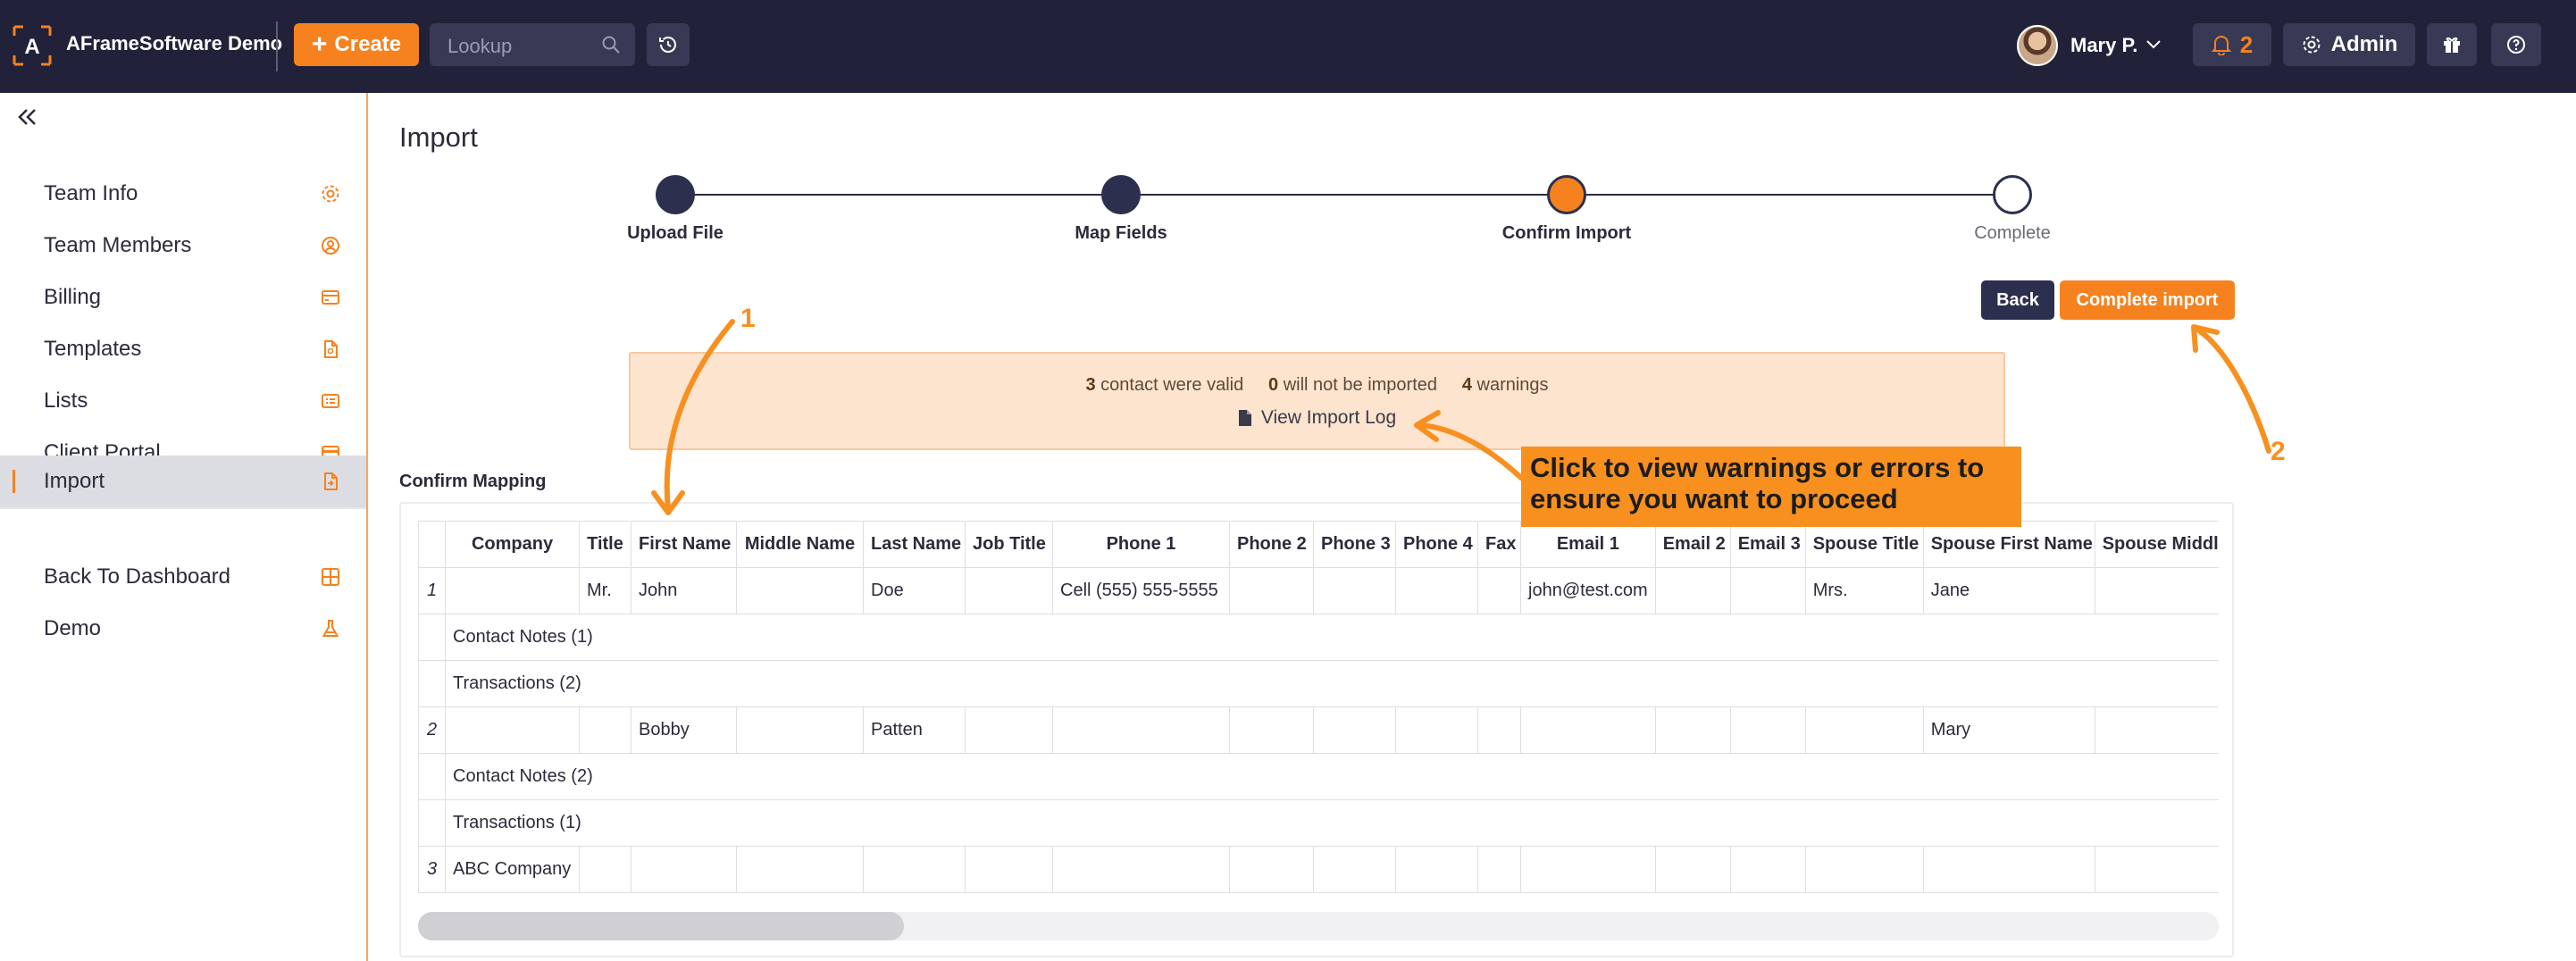 This screenshot has width=2576, height=961. I want to click on scrollbar-thumb, so click(661, 926).